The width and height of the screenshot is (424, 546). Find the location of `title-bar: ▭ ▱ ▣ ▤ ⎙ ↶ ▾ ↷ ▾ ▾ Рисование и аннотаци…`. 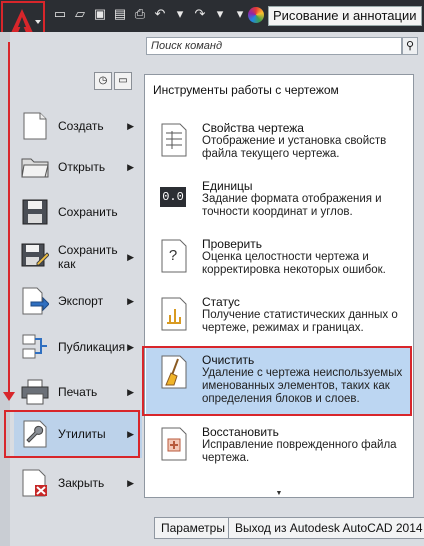

title-bar: ▭ ▱ ▣ ▤ ⎙ ↶ ▾ ↷ ▾ ▾ Рисование и аннотаци… is located at coordinates (212, 16).